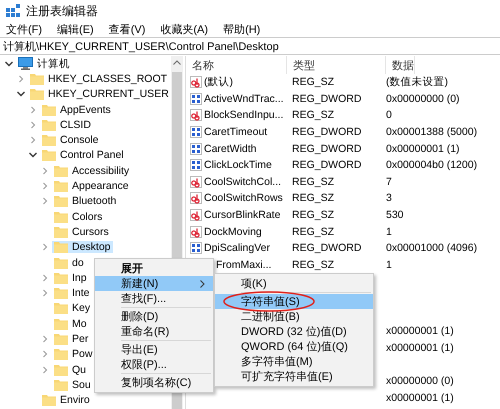 This screenshot has width=500, height=409. What do you see at coordinates (127, 29) in the screenshot?
I see `menu-item: 查看(V)` at bounding box center [127, 29].